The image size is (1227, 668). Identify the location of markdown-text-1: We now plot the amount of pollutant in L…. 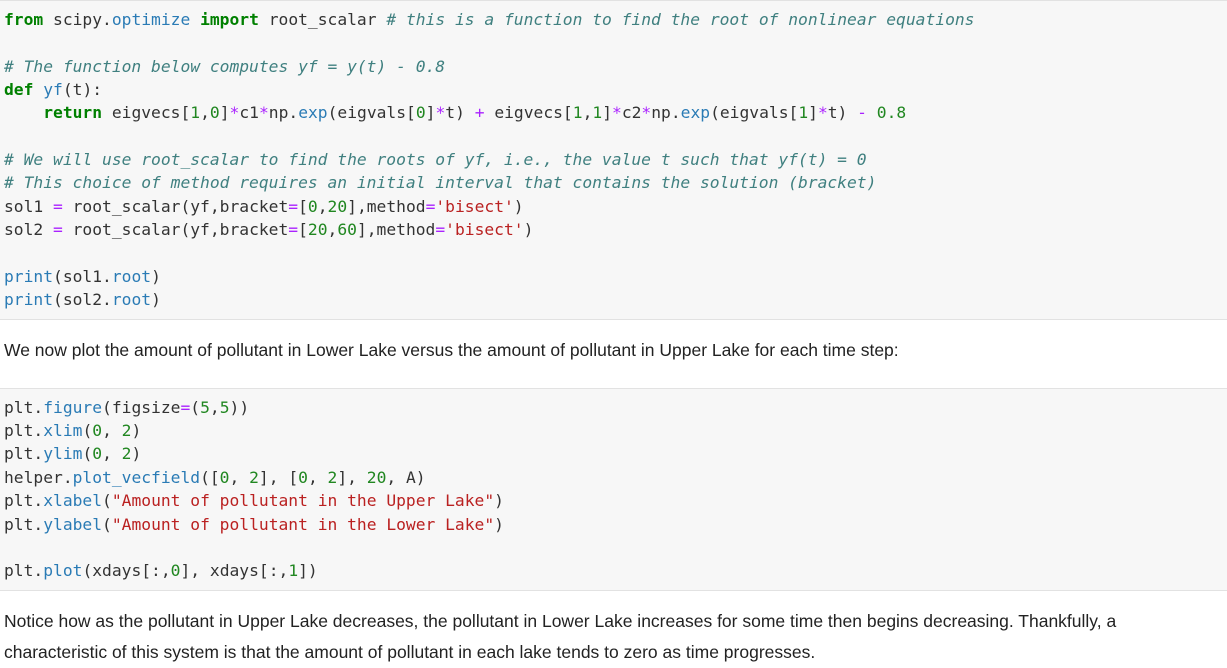
(451, 350).